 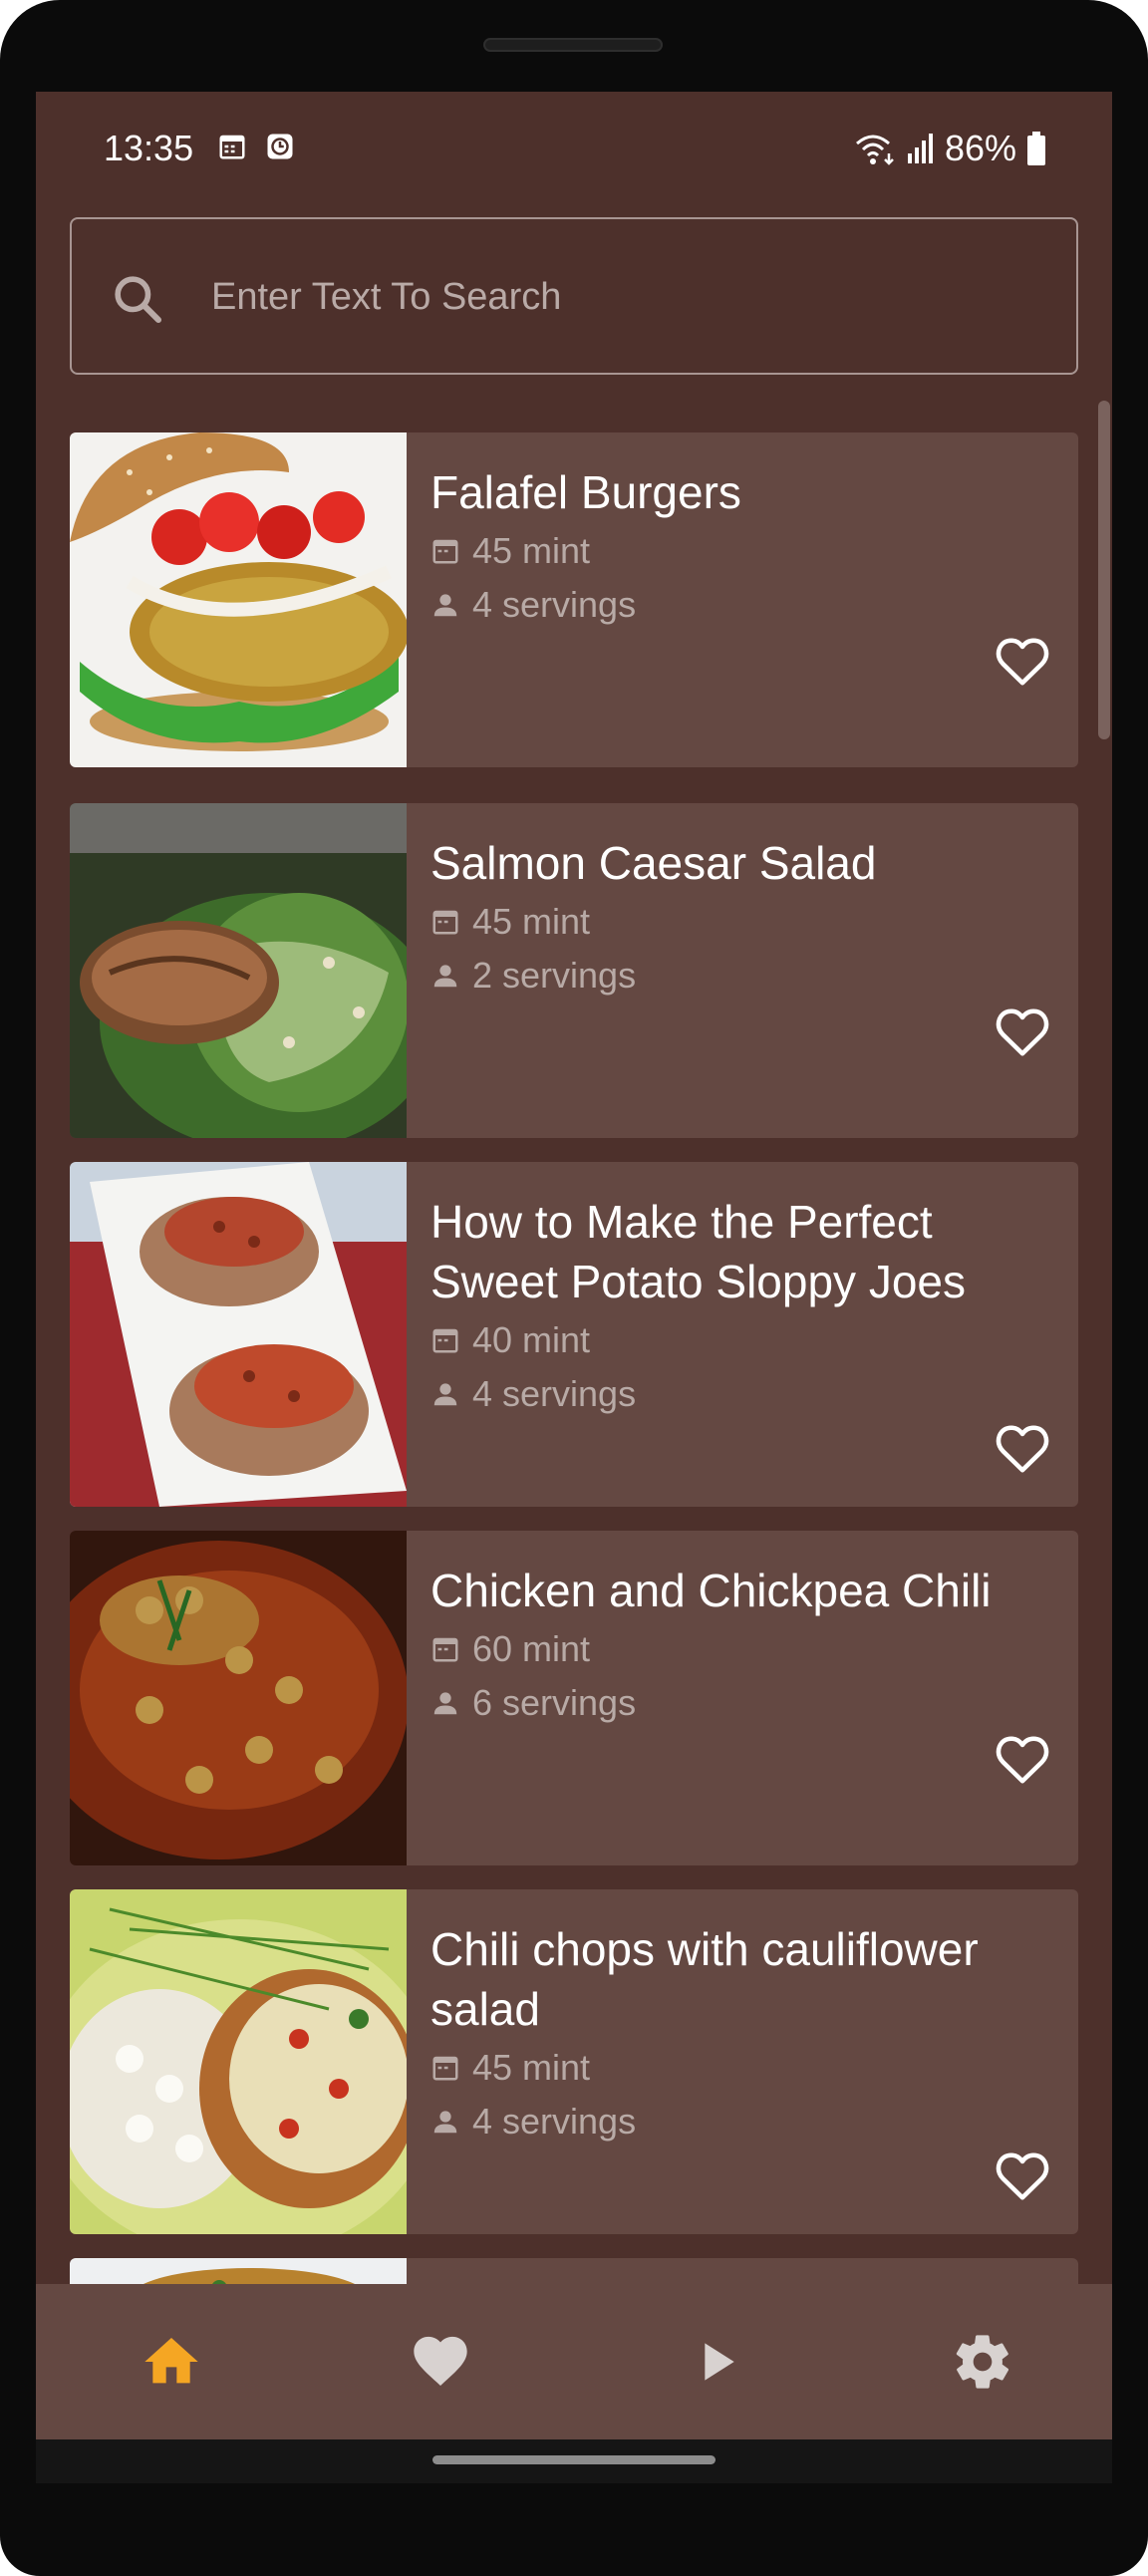 I want to click on status-time: 13:35, so click(x=149, y=148).